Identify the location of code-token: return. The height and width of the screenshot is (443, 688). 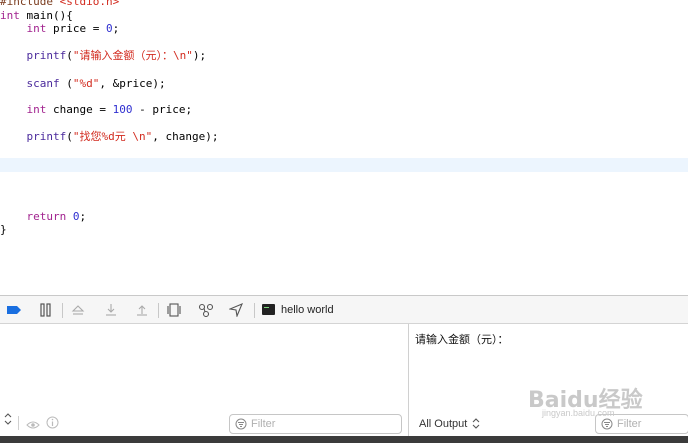
(46, 216).